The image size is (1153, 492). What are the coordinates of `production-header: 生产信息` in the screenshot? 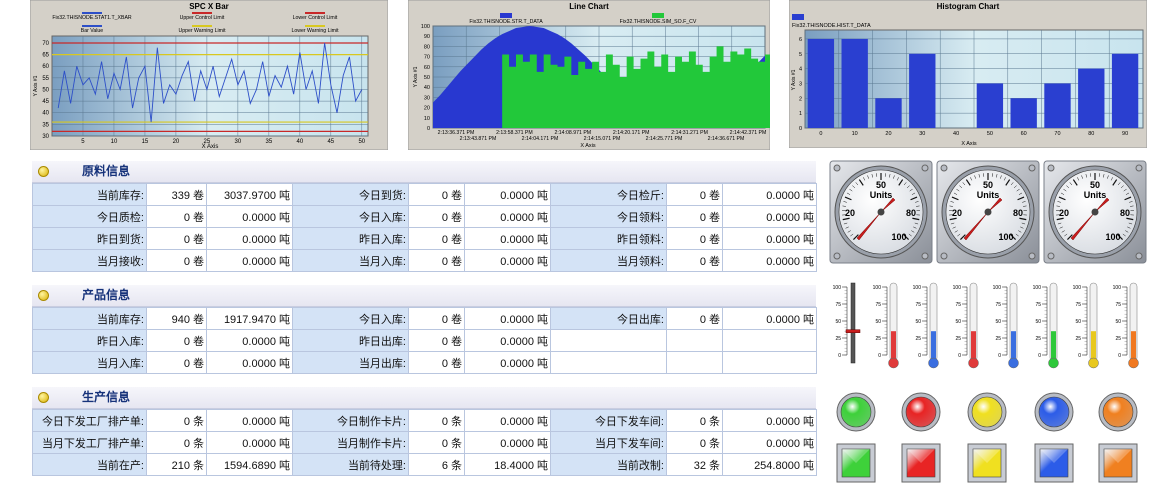 It's located at (424, 398).